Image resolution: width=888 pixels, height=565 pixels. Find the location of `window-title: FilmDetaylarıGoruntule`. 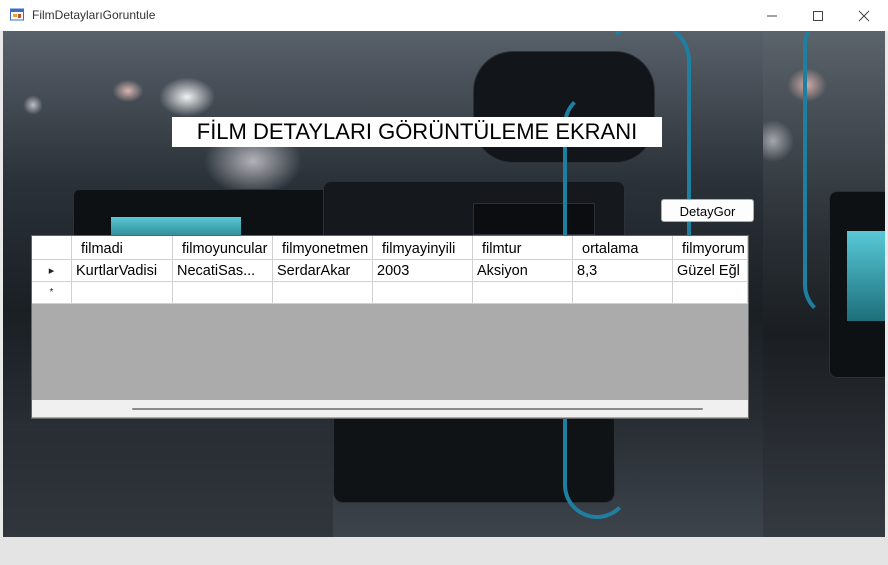

window-title: FilmDetaylarıGoruntule is located at coordinates (94, 15).